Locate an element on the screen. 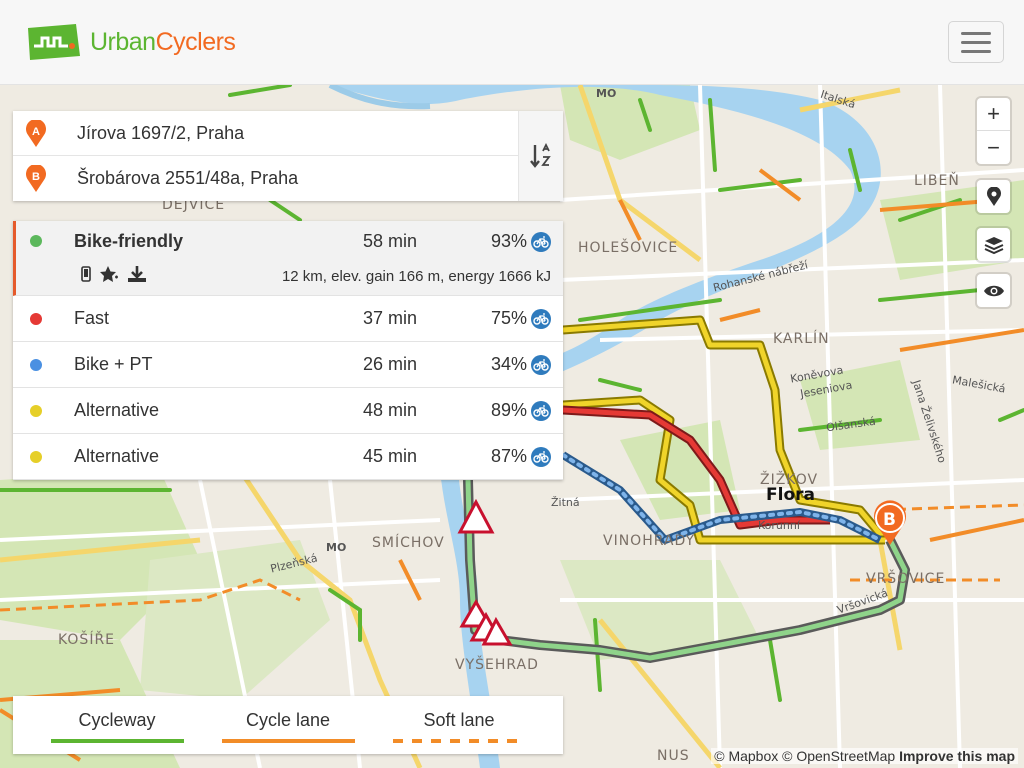 This screenshot has width=1024, height=768. locate-button is located at coordinates (993, 196).